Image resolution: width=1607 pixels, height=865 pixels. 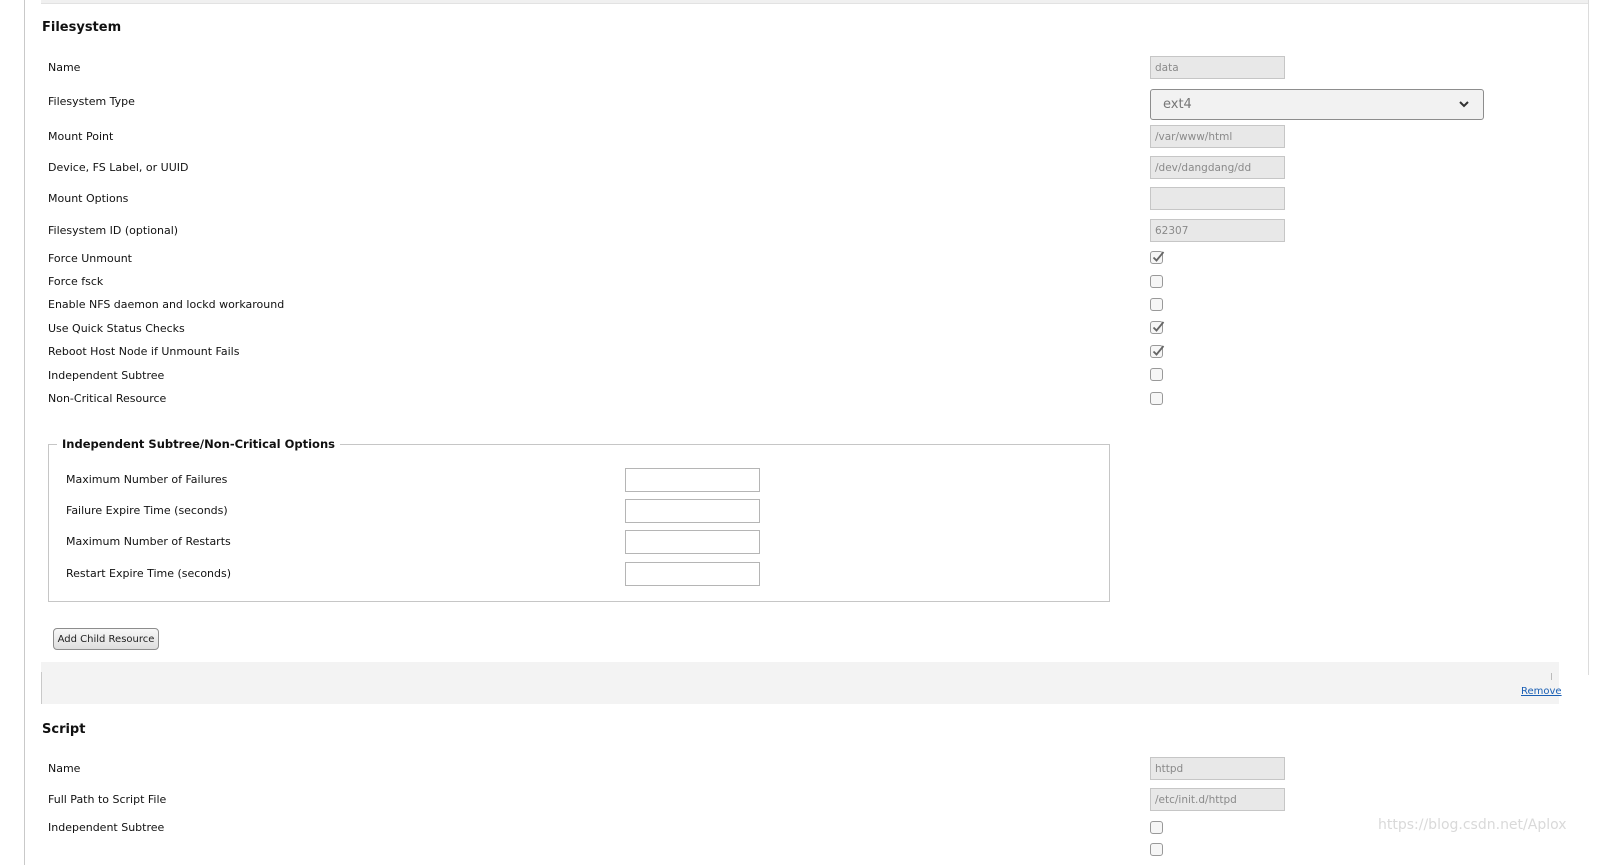 I want to click on left-rail-divider, so click(x=24, y=432).